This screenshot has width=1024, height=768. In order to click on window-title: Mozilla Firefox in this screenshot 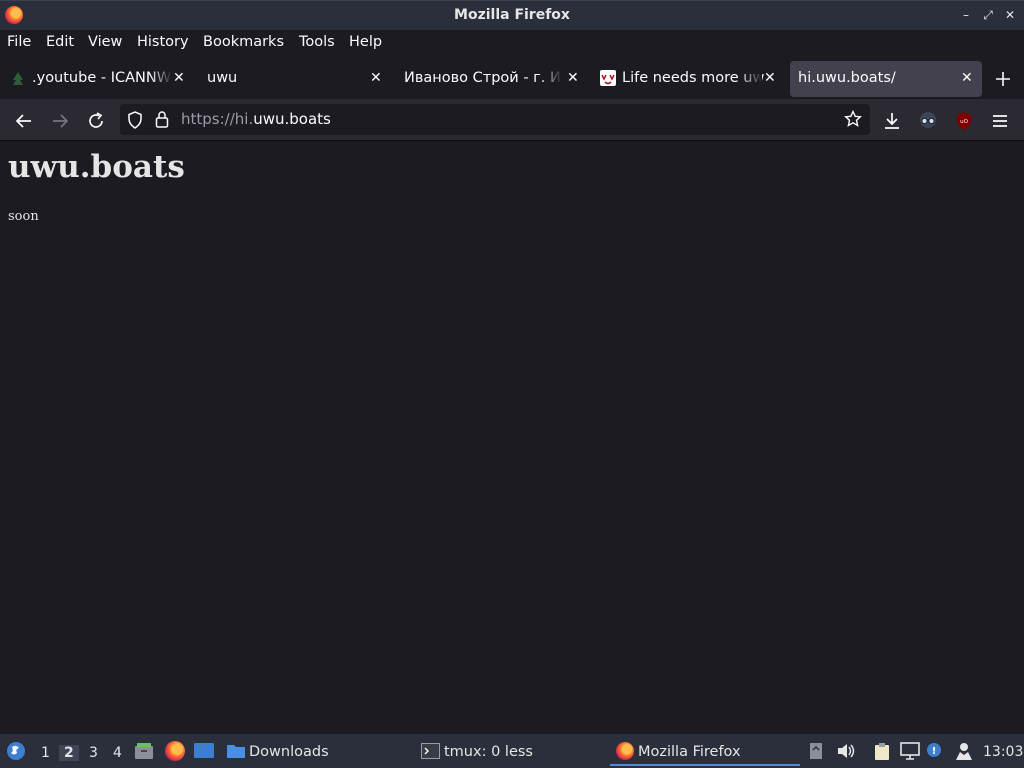, I will do `click(512, 15)`.